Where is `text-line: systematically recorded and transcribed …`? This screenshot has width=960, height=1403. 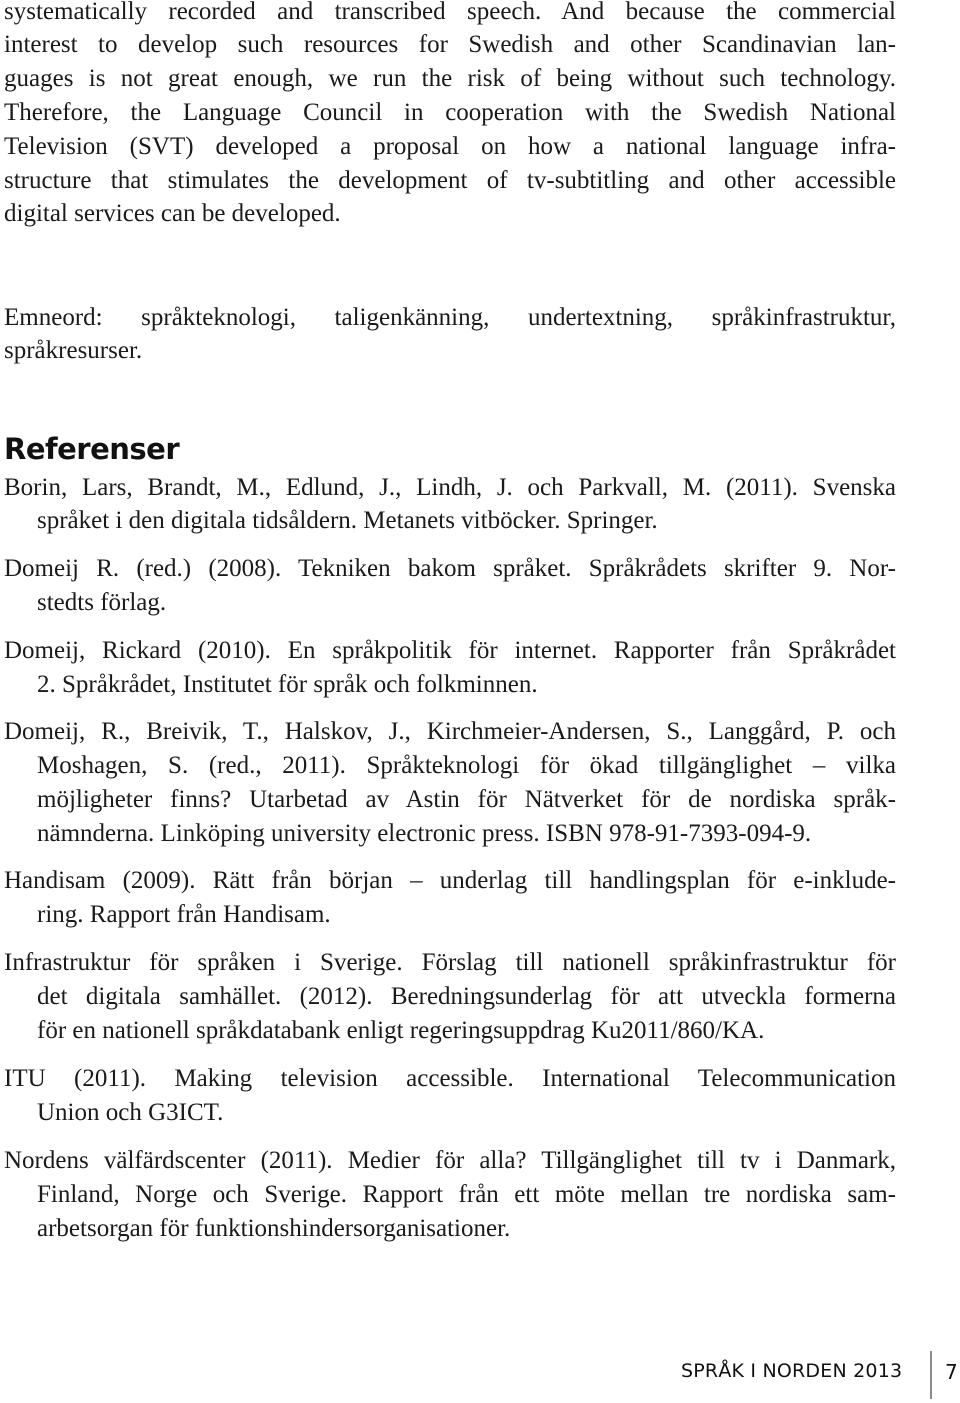 text-line: systematically recorded and transcribed … is located at coordinates (450, 12).